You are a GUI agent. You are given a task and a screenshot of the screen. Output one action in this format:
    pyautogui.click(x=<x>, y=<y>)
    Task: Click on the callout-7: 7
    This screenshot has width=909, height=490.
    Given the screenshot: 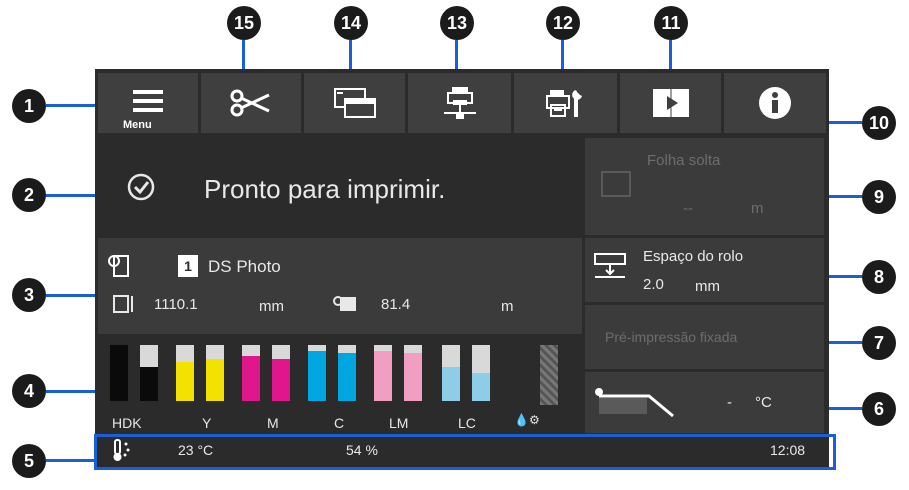 What is the action you would take?
    pyautogui.click(x=879, y=343)
    